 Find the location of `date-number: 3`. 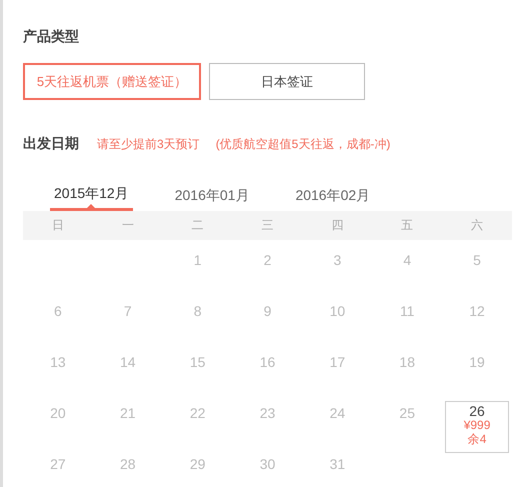

date-number: 3 is located at coordinates (337, 260).